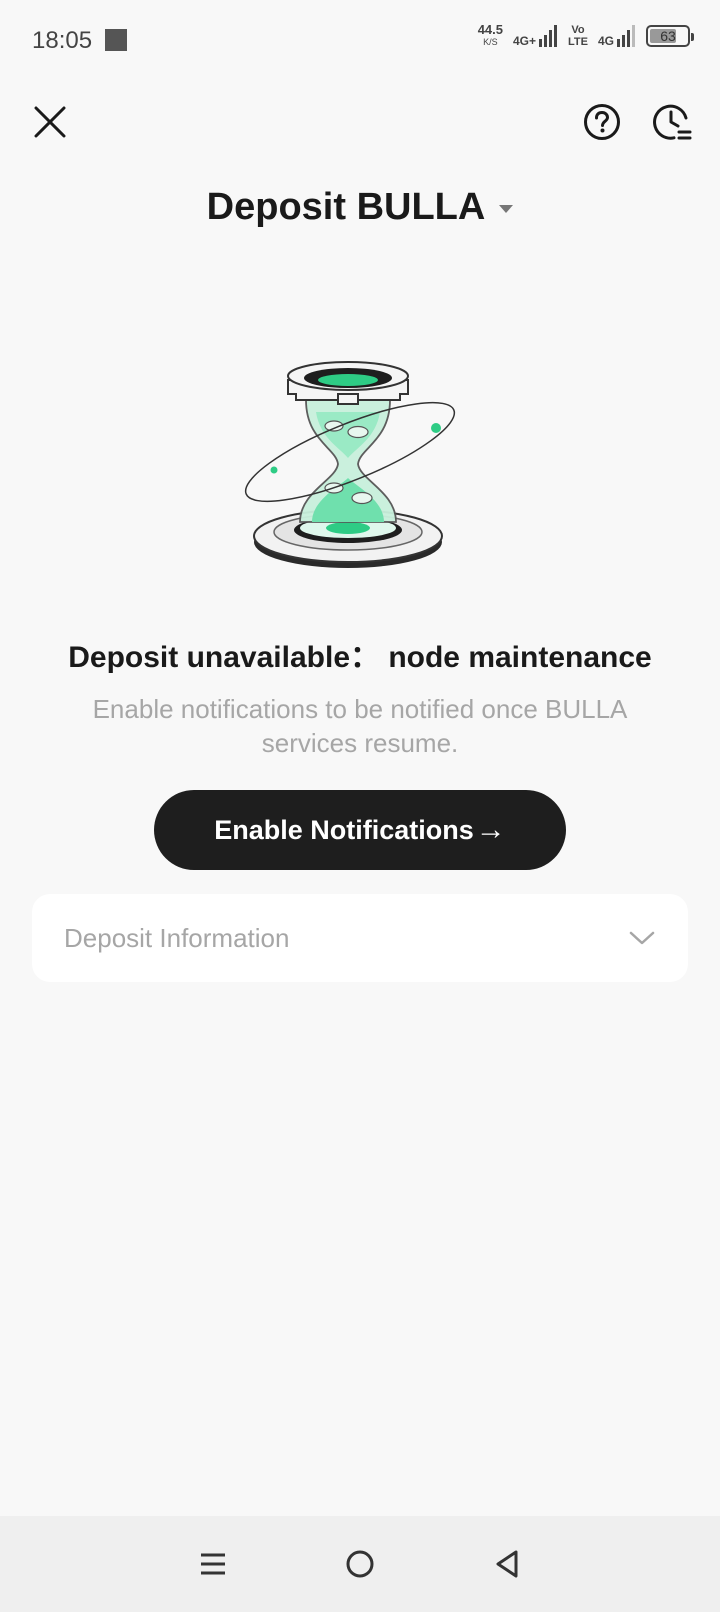 The height and width of the screenshot is (1612, 720). I want to click on home-icon, so click(360, 1564).